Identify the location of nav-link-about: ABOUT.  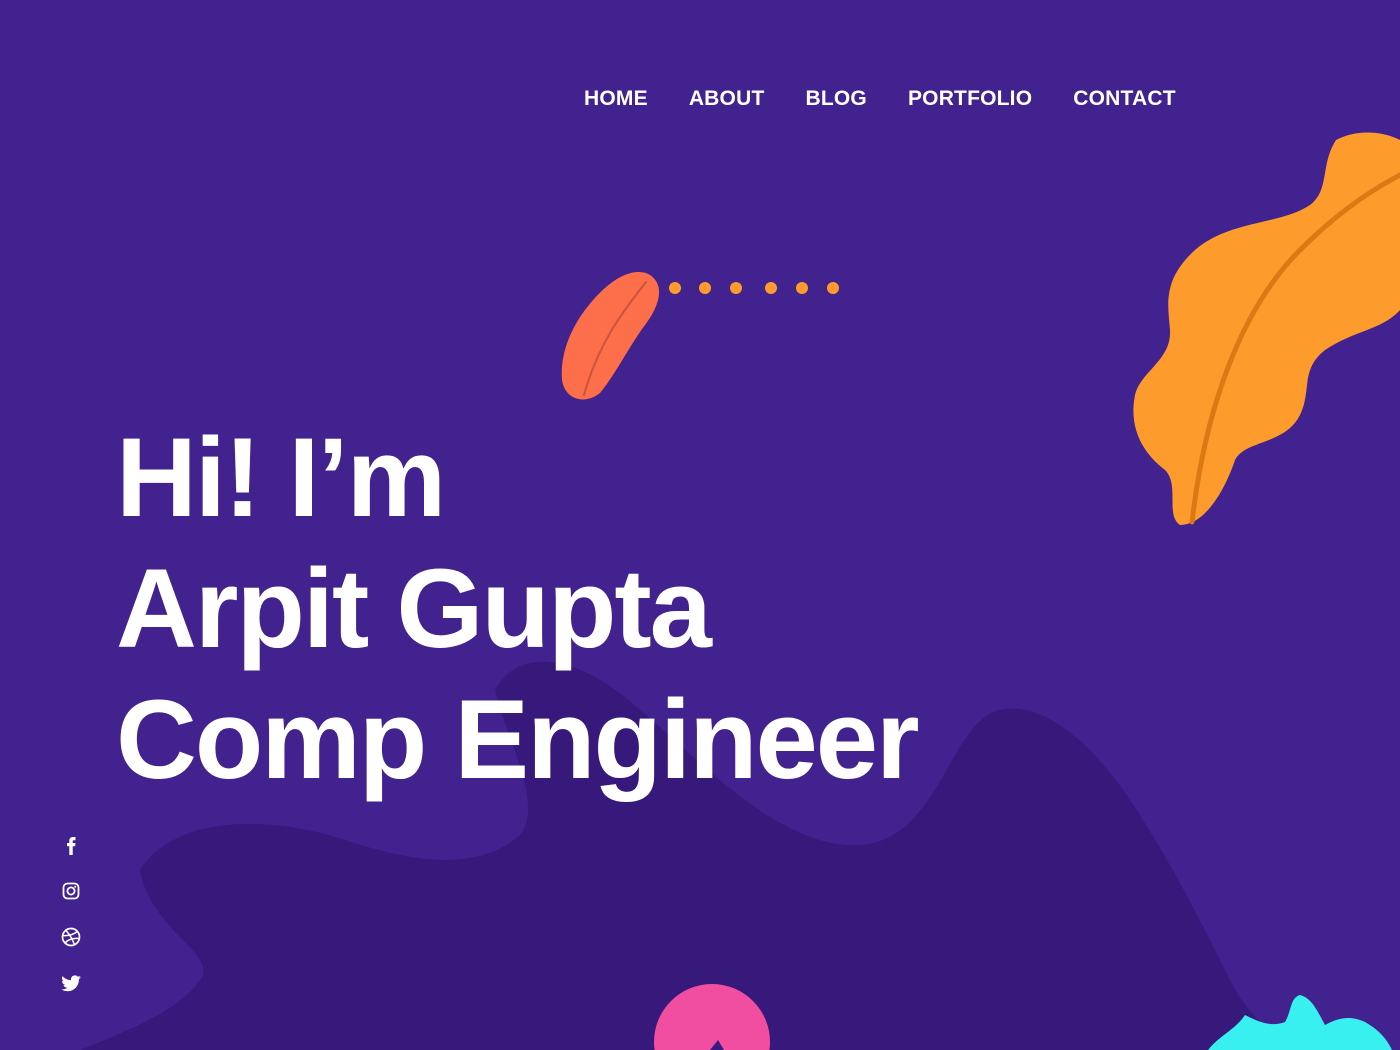
(727, 99).